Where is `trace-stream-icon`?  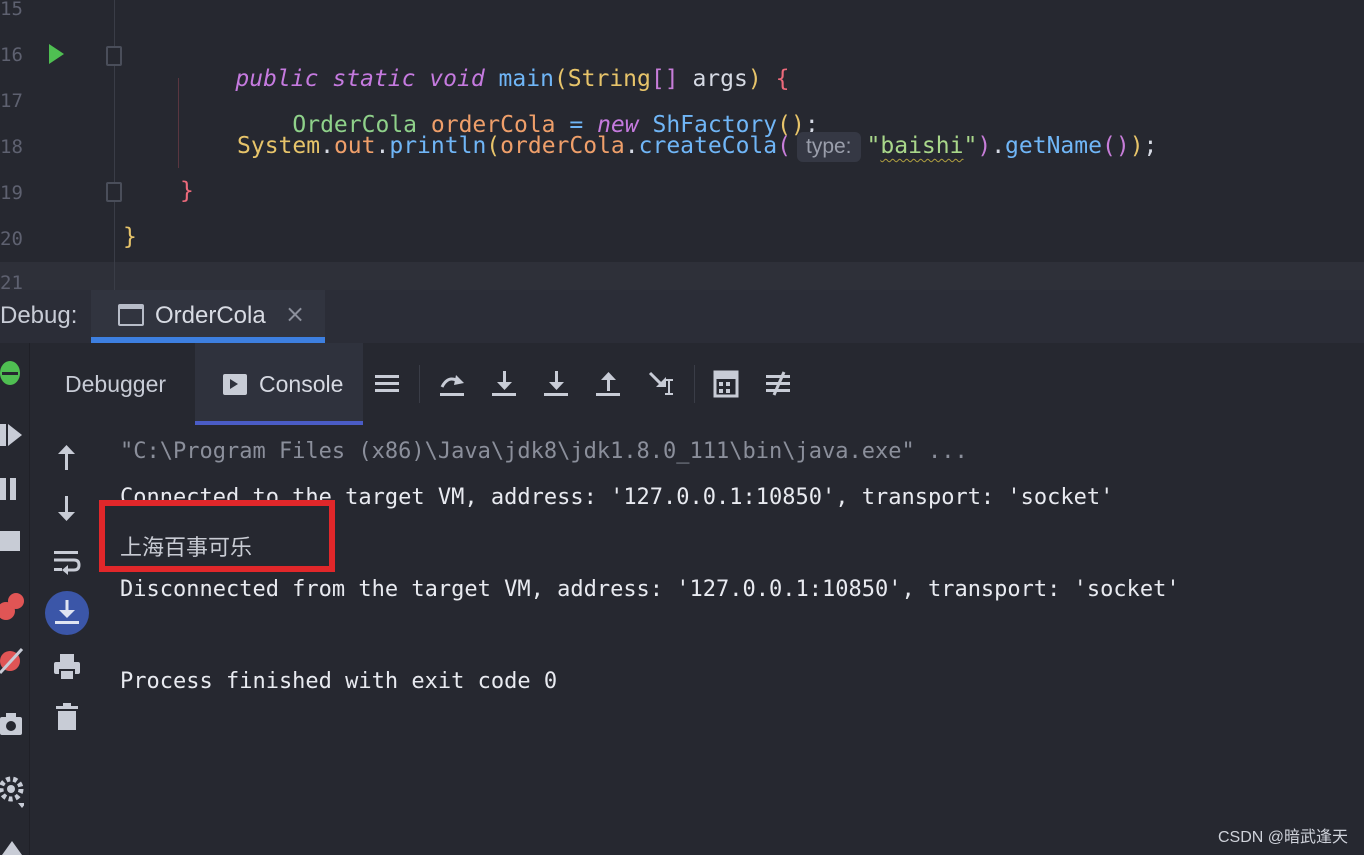 trace-stream-icon is located at coordinates (779, 384).